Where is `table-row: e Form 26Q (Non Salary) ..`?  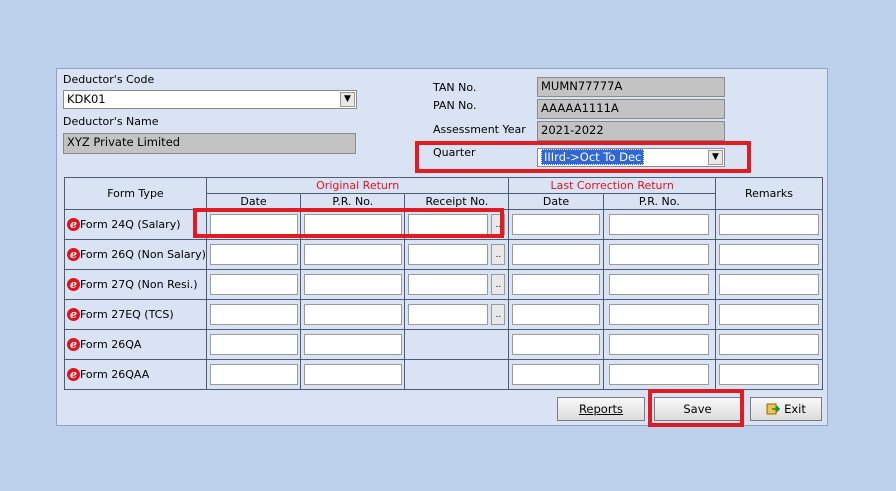
table-row: e Form 26Q (Non Salary) .. is located at coordinates (444, 254).